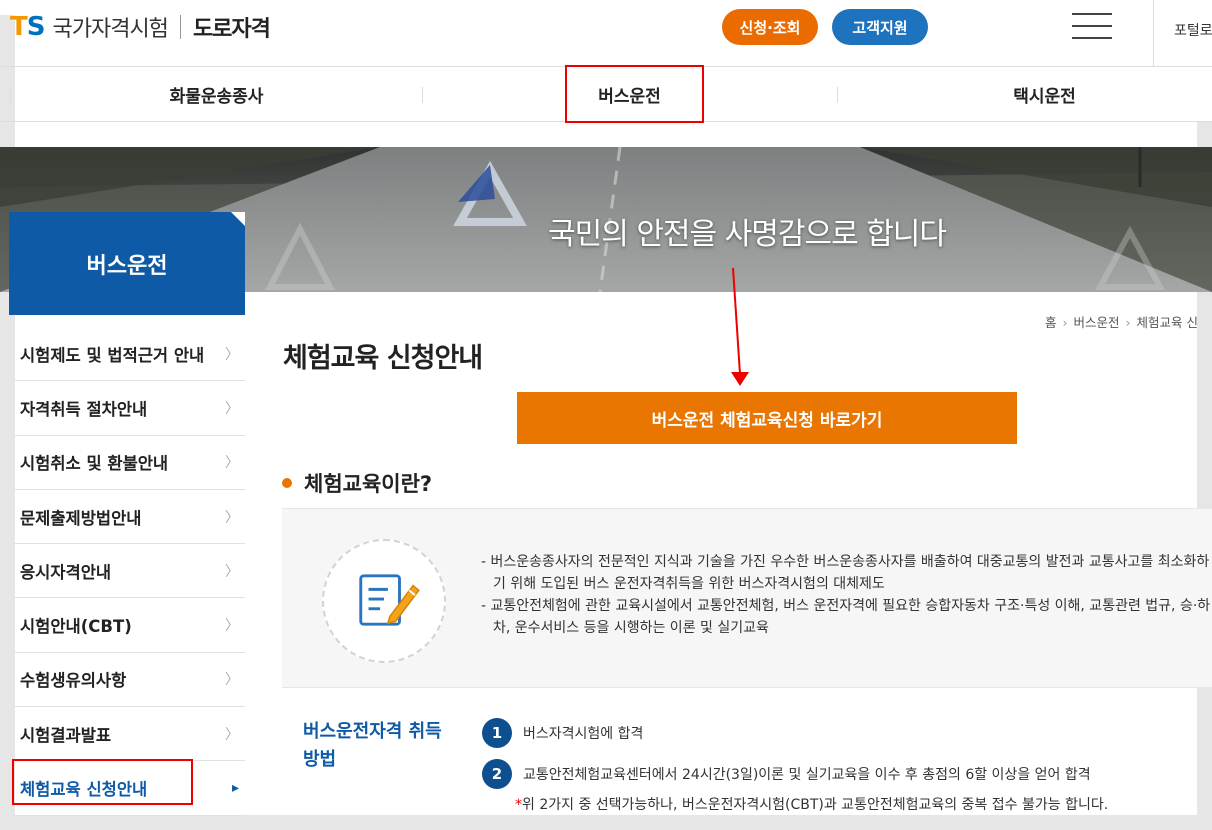 This screenshot has height=830, width=1212. I want to click on step-number-badge: 1, so click(497, 733).